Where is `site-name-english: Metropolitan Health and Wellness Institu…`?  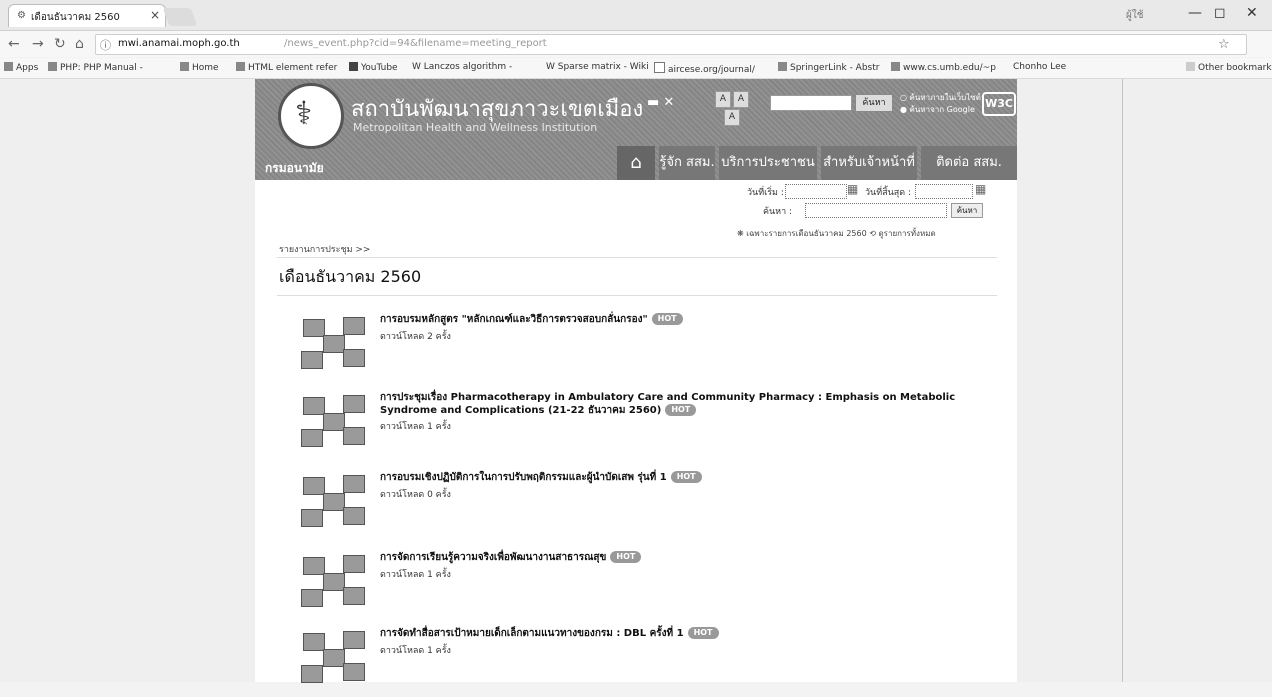
site-name-english: Metropolitan Health and Wellness Institu… is located at coordinates (475, 127).